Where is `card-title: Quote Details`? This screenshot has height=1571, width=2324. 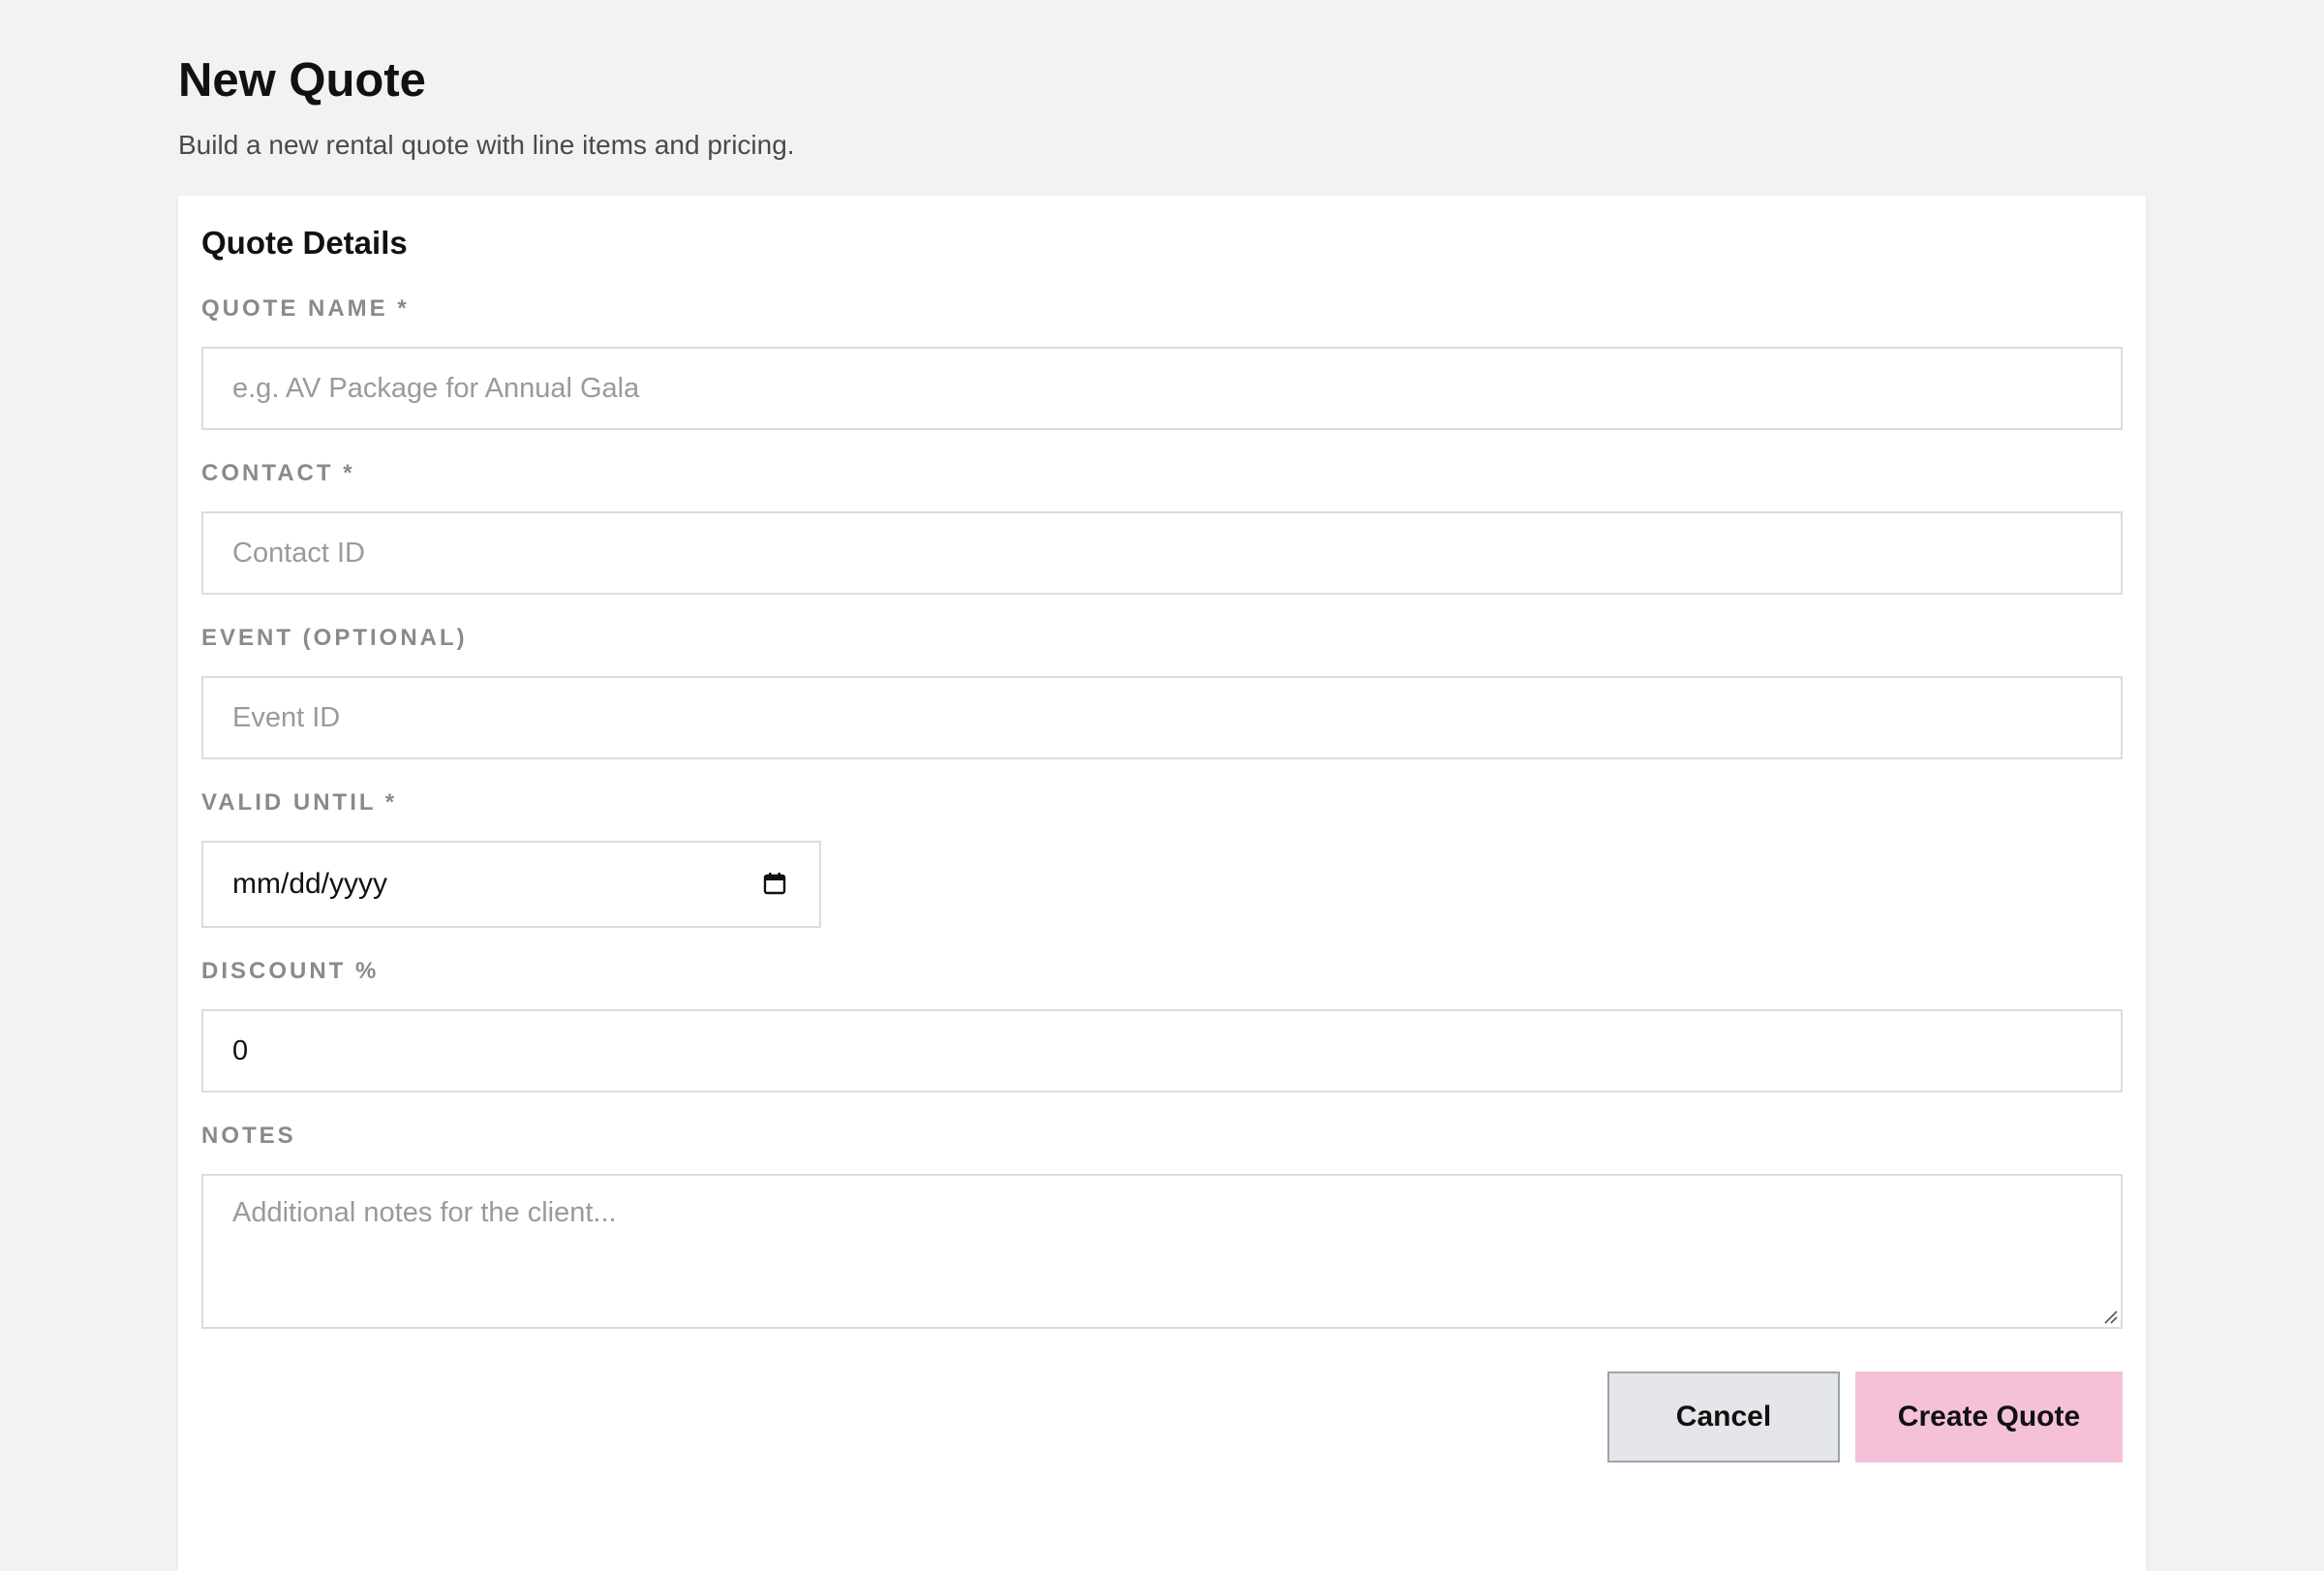
card-title: Quote Details is located at coordinates (305, 243).